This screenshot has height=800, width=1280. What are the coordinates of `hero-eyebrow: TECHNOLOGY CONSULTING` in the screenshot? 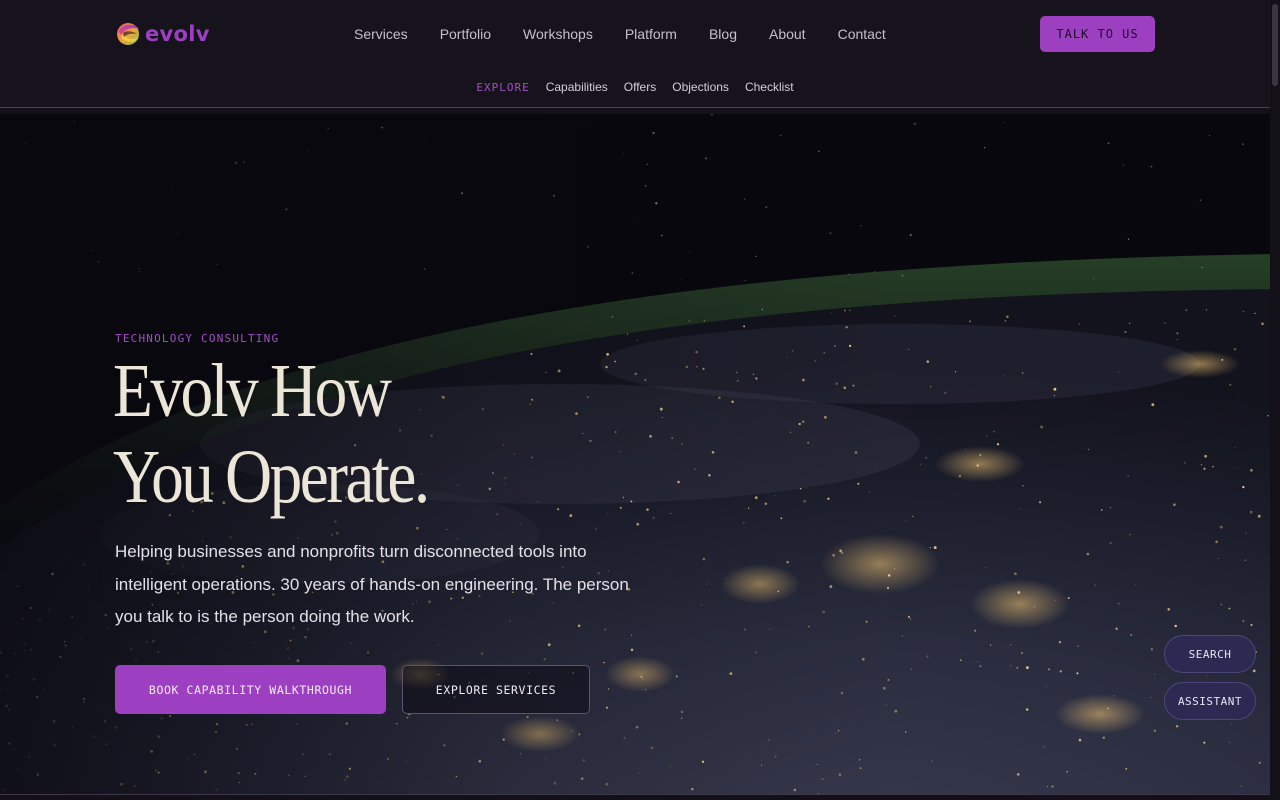 It's located at (197, 338).